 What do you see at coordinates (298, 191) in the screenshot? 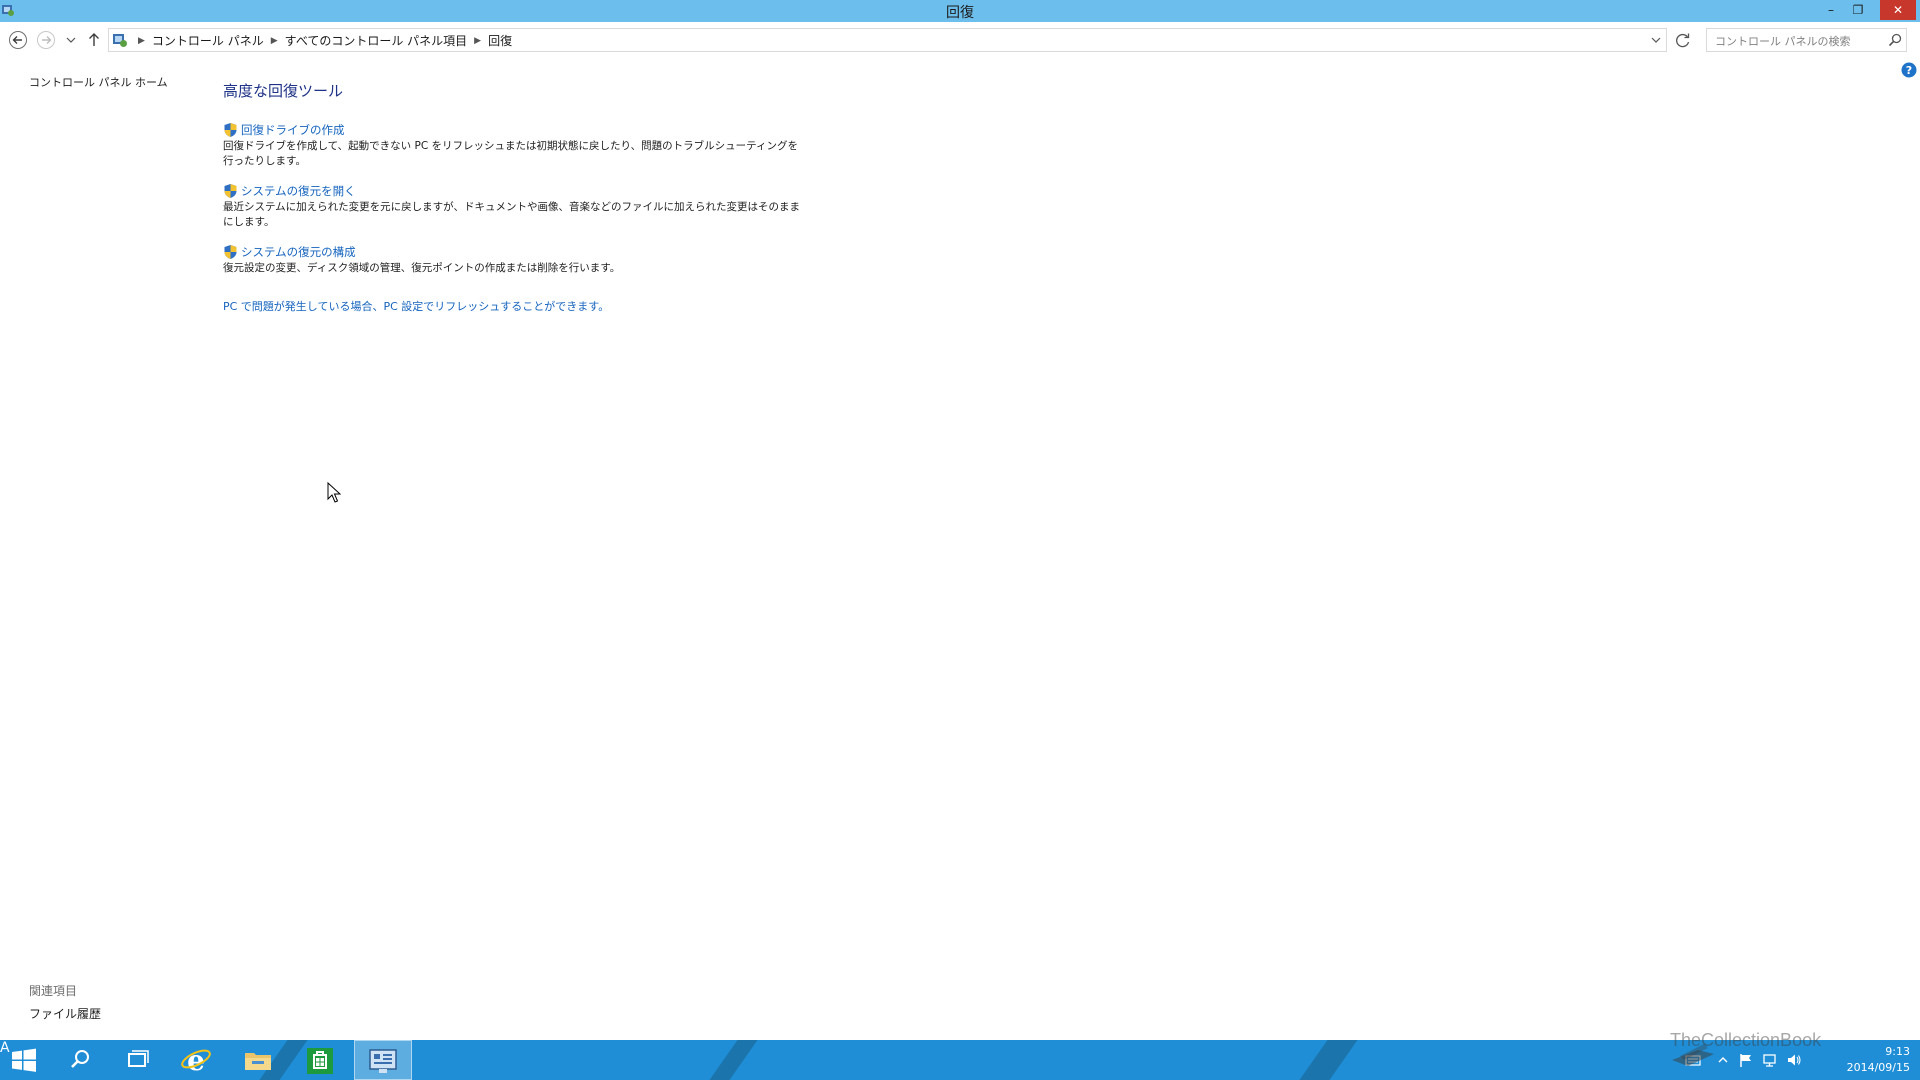
I see `open-system-restore-label: システムの復元を開く` at bounding box center [298, 191].